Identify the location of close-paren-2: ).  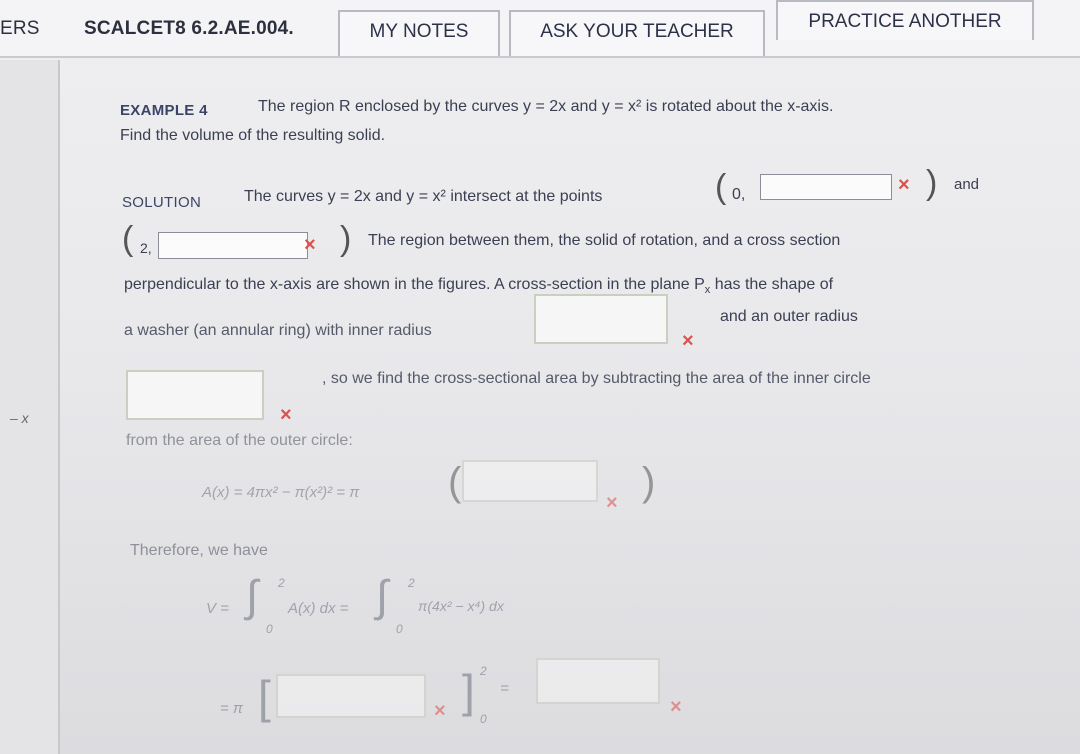
(346, 239).